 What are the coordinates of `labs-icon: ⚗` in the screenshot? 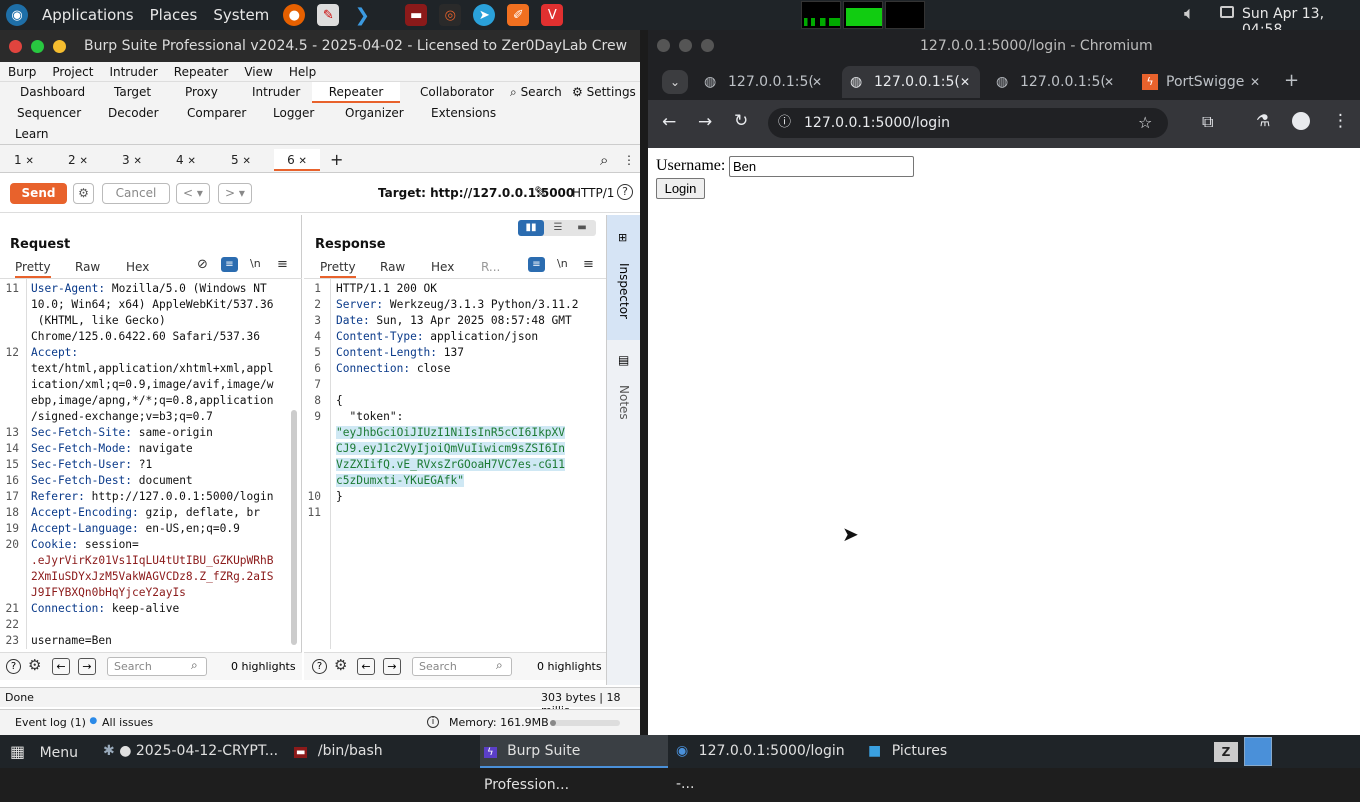 It's located at (1263, 120).